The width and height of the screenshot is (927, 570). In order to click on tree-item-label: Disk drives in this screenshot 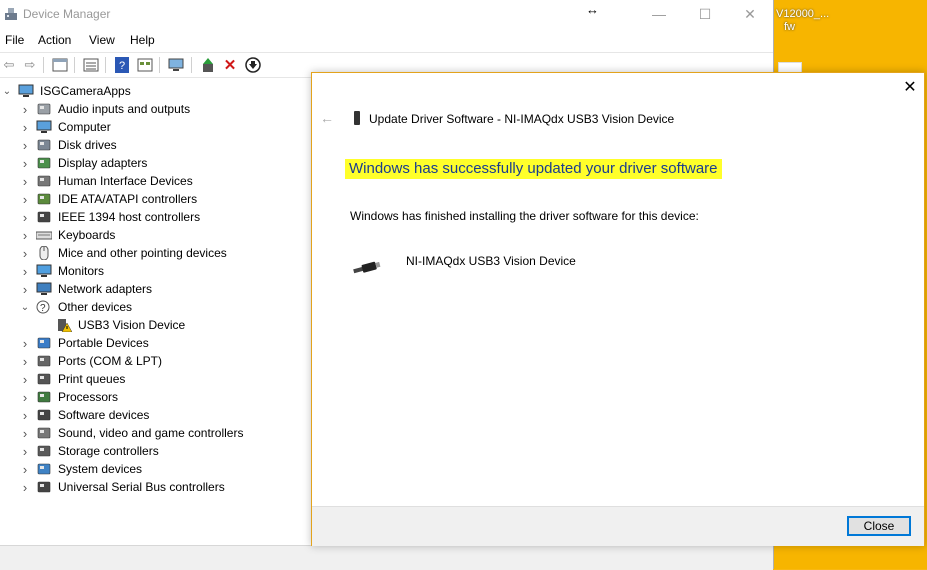, I will do `click(87, 145)`.